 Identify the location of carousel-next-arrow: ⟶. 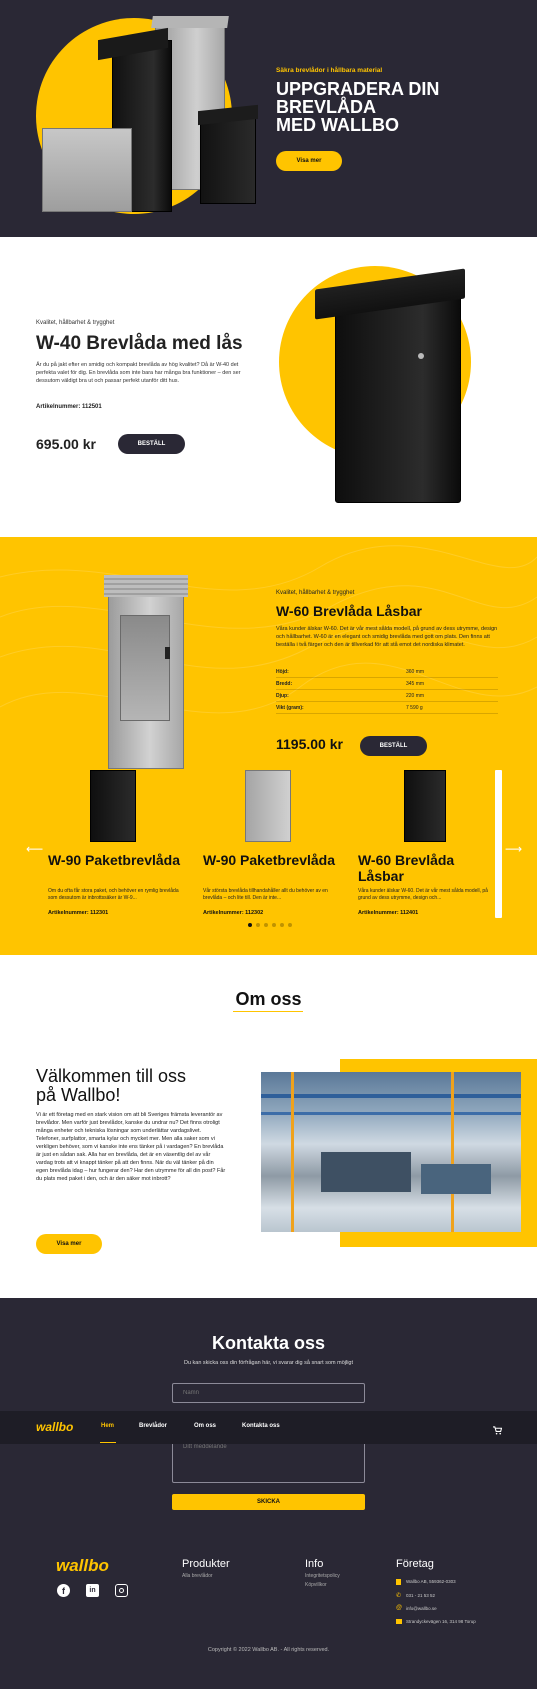
(513, 849).